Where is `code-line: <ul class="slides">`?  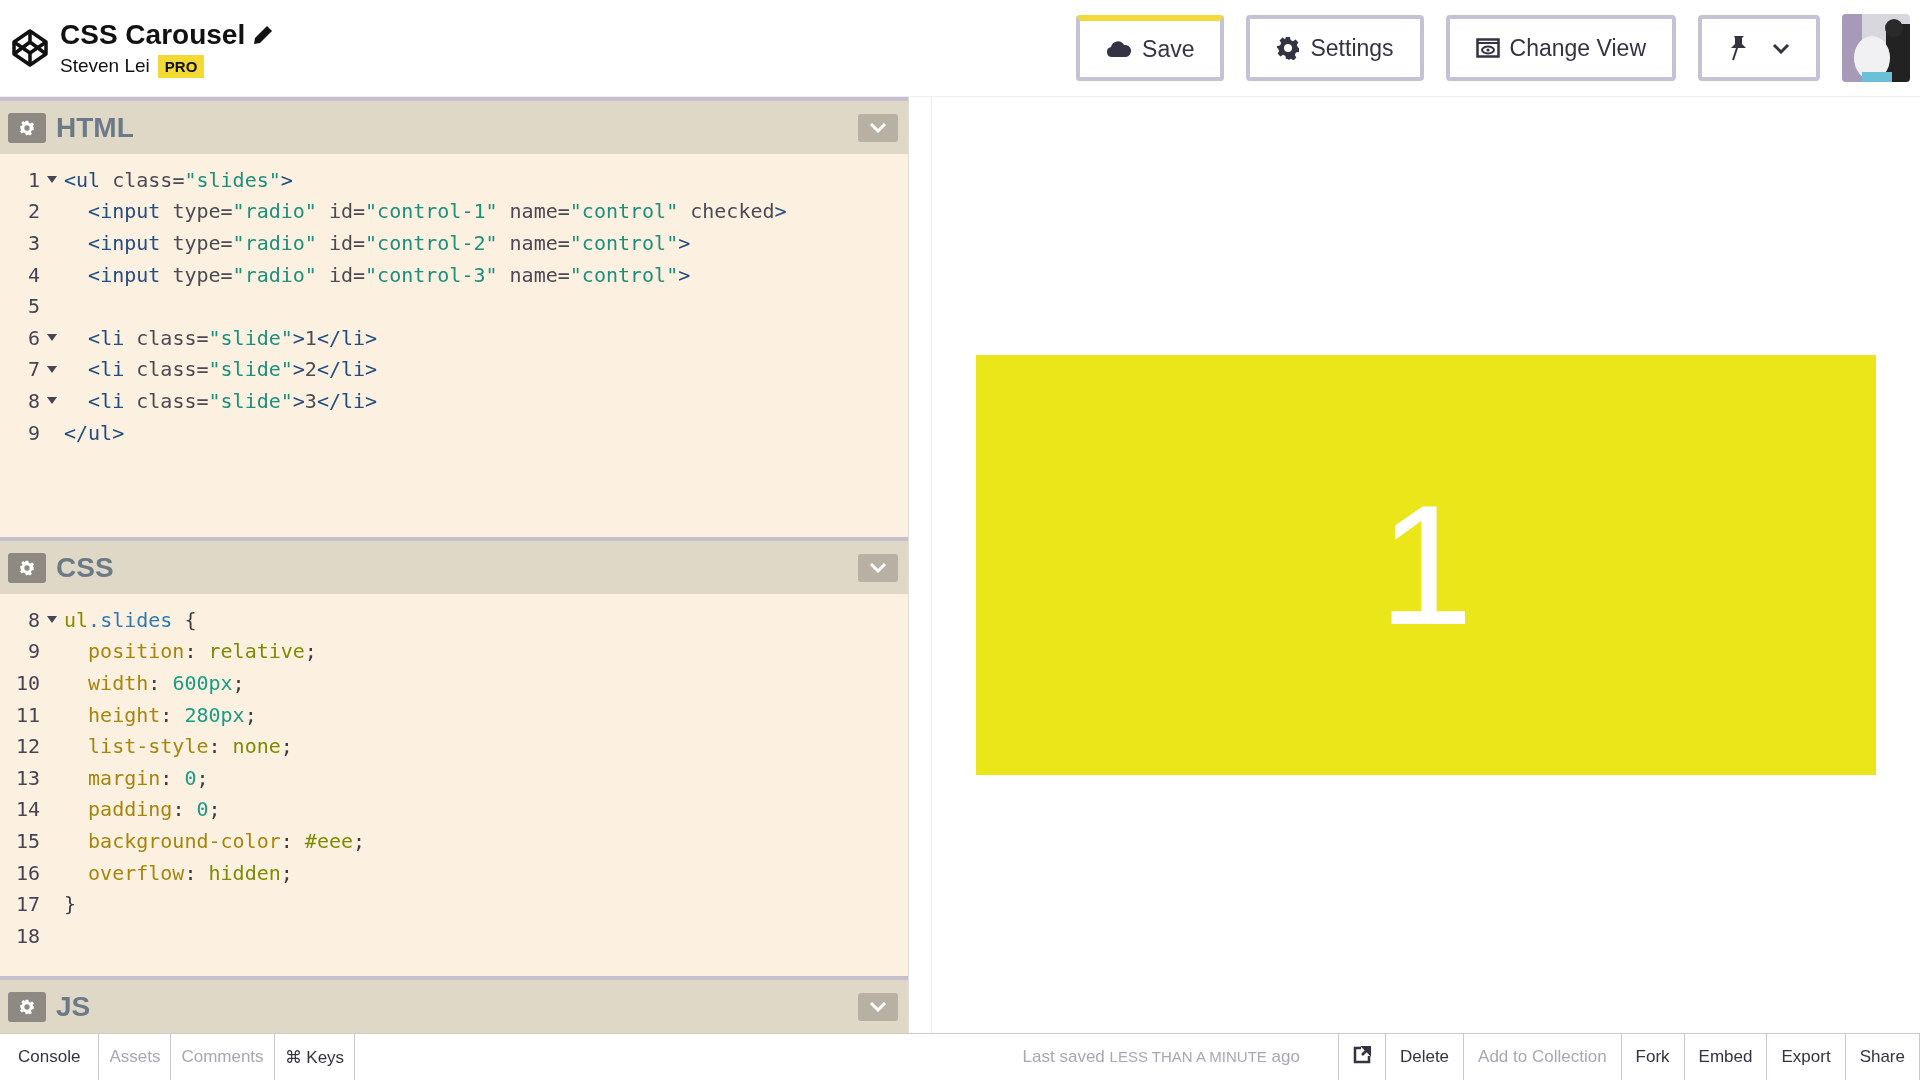
code-line: <ul class="slides"> is located at coordinates (178, 179).